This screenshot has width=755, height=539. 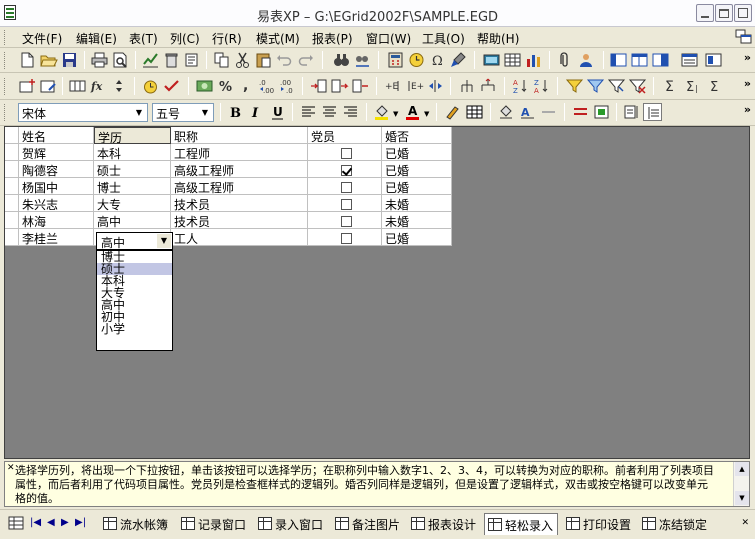 What do you see at coordinates (278, 38) in the screenshot?
I see `menu-mode: 模式(M)` at bounding box center [278, 38].